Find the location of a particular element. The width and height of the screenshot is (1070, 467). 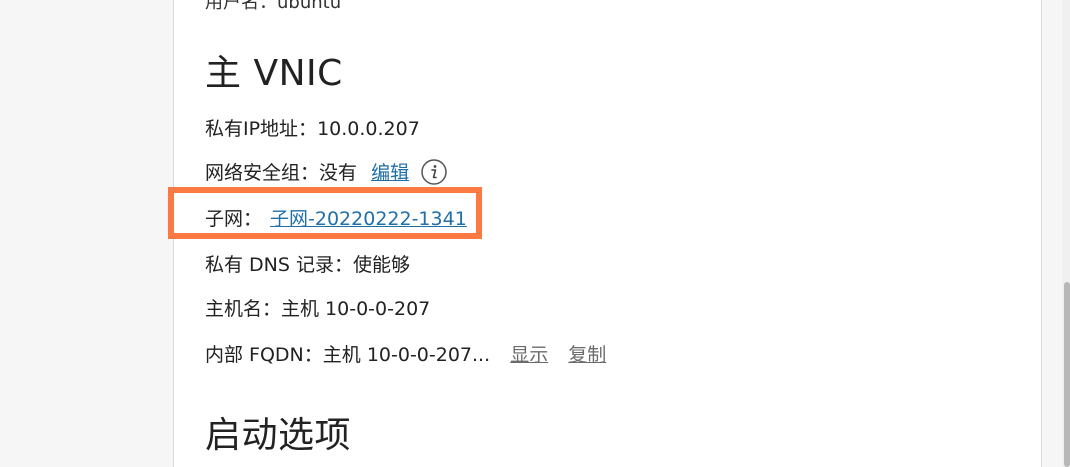

highlight-annotation-box is located at coordinates (325, 213).